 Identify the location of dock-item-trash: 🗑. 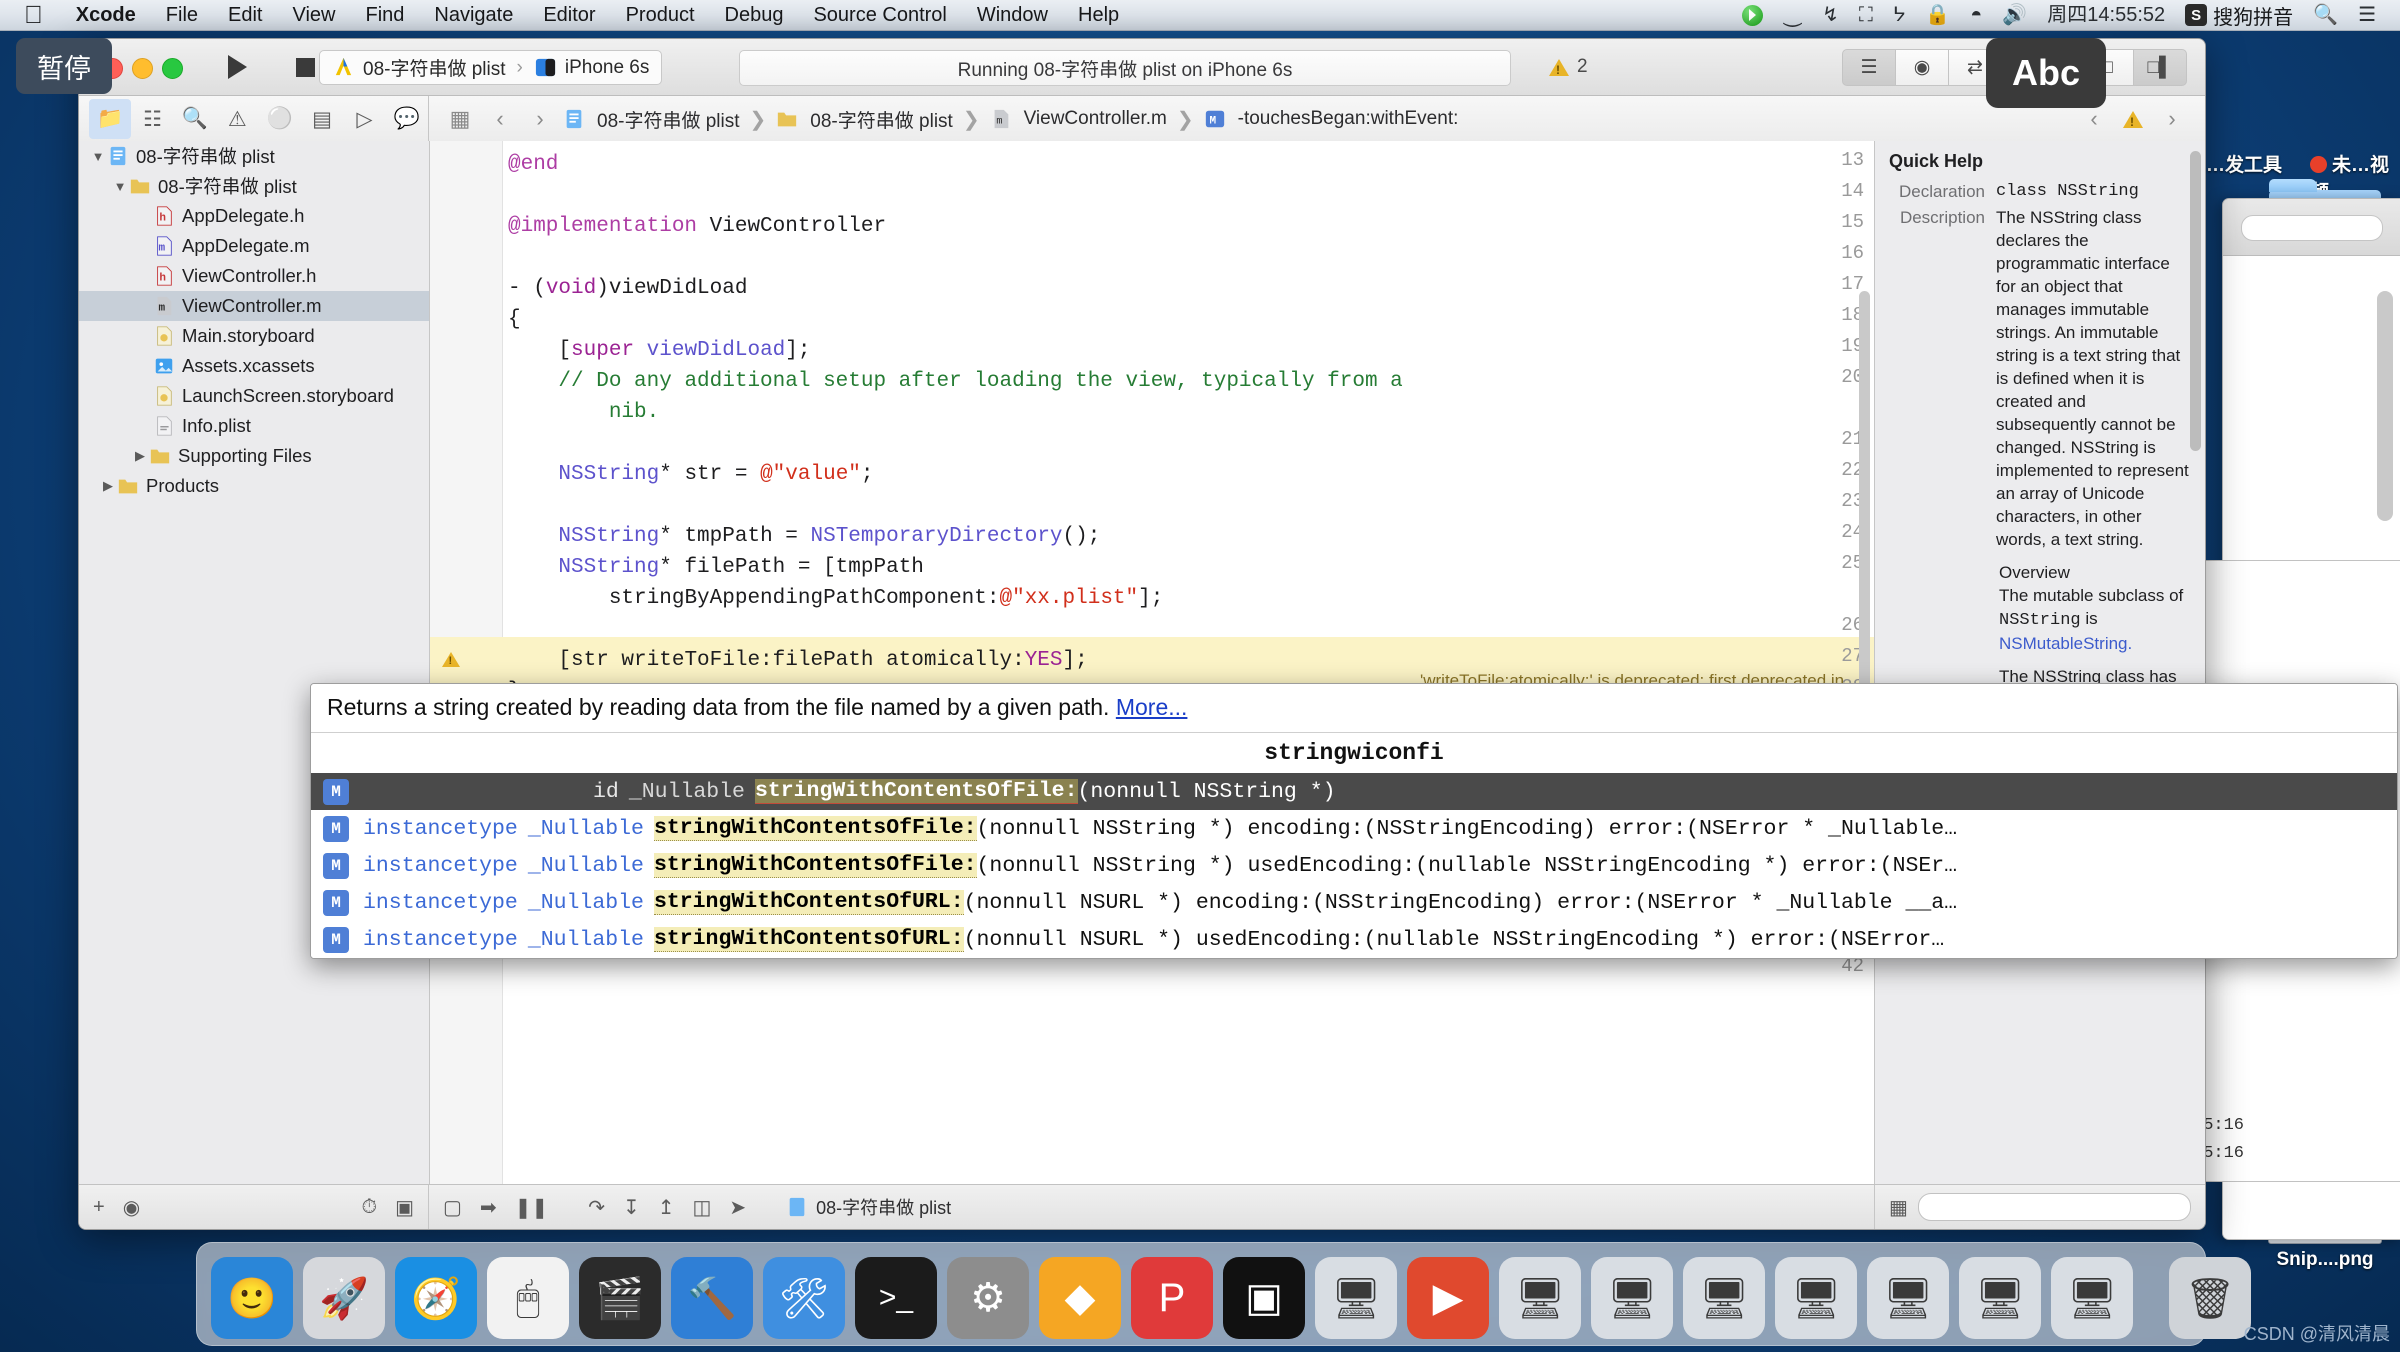
(2210, 1298).